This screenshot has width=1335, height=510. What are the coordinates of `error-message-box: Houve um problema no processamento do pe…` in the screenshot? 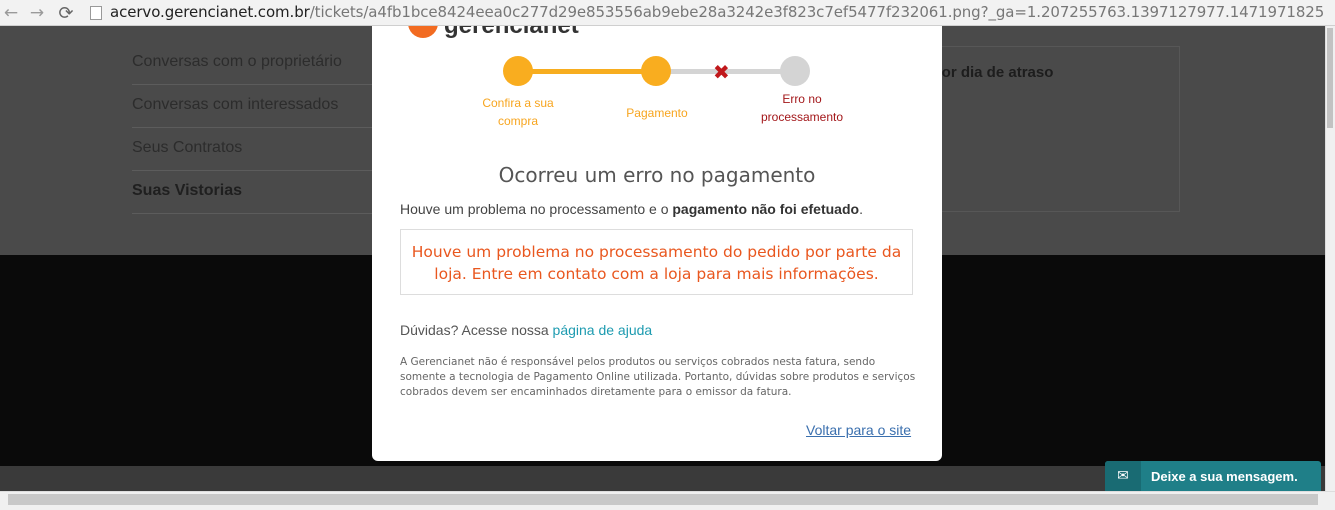 It's located at (656, 262).